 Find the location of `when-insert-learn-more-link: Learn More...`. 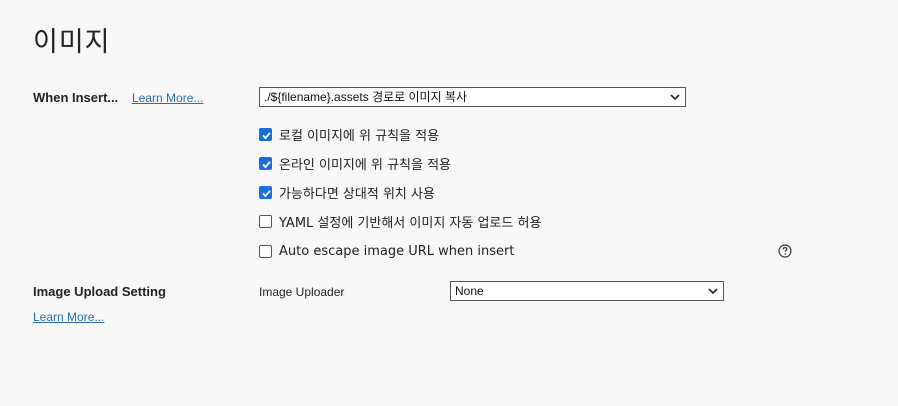

when-insert-learn-more-link: Learn More... is located at coordinates (167, 98).